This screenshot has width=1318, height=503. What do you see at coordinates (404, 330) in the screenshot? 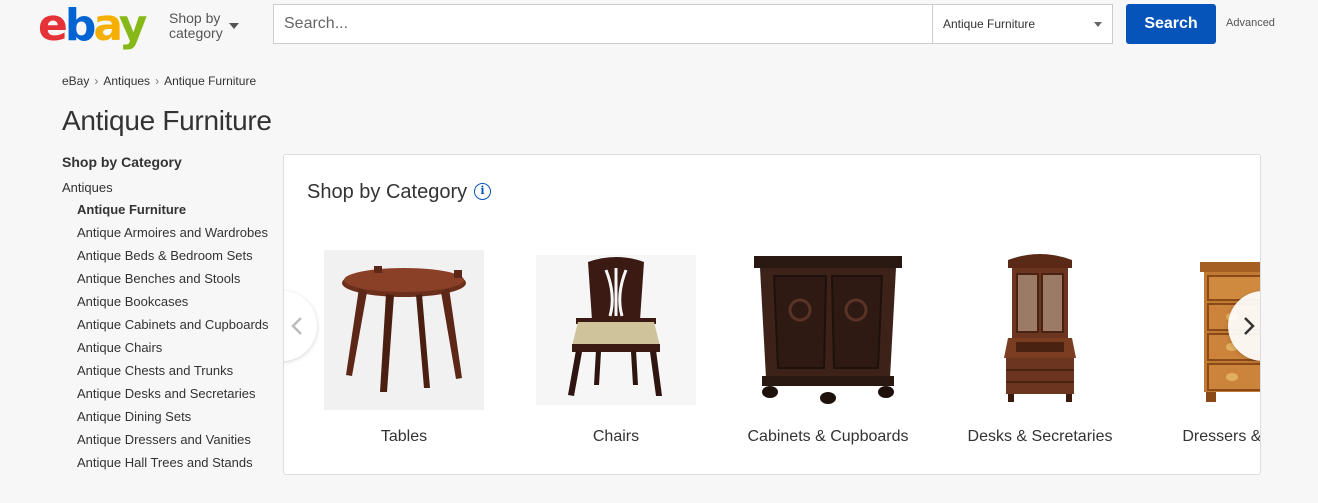
I see `table-image` at bounding box center [404, 330].